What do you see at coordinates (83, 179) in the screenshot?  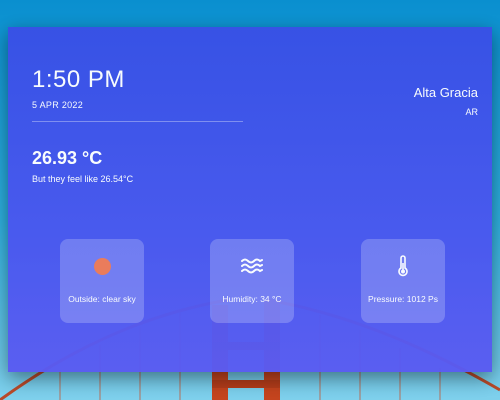 I see `feels-like: But they feel like 26.54°C` at bounding box center [83, 179].